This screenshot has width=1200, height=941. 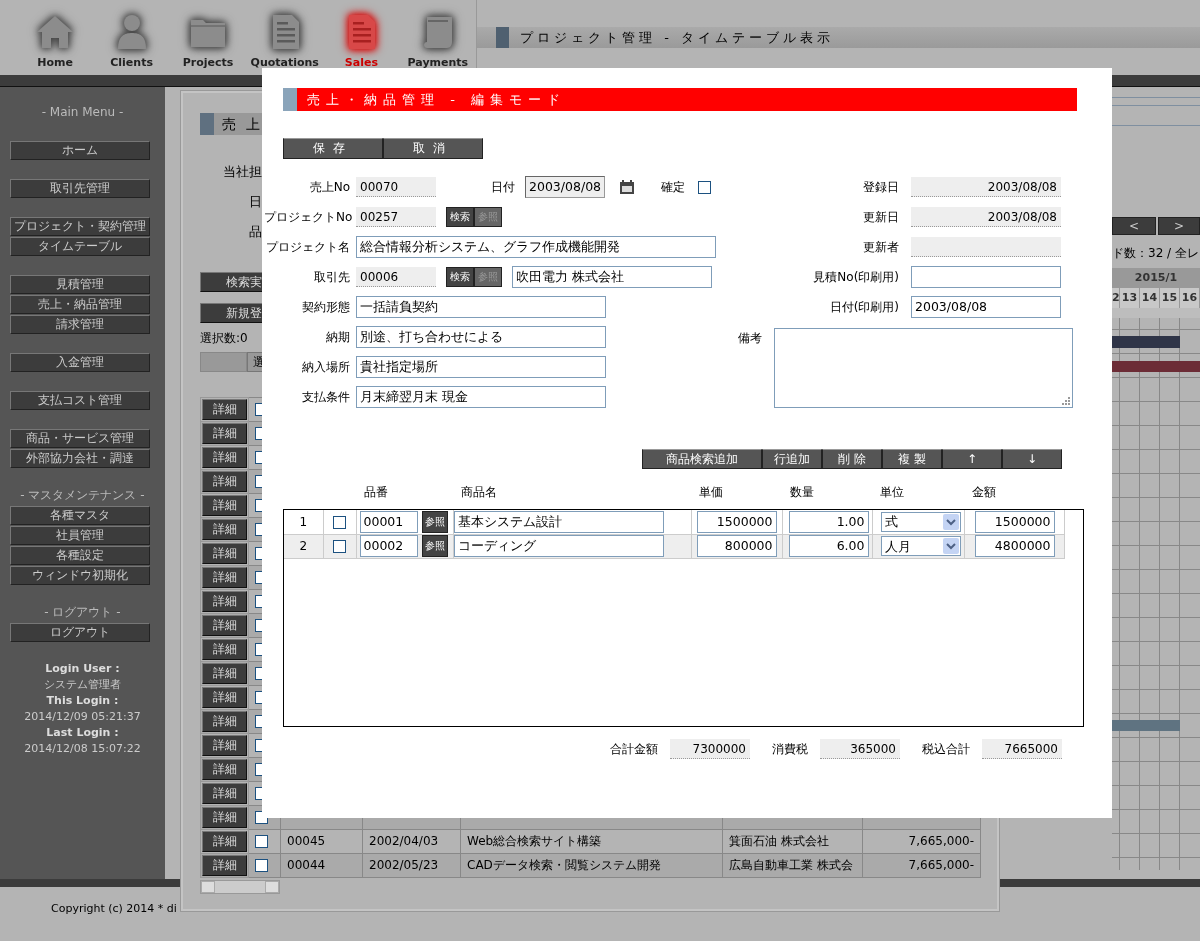 What do you see at coordinates (80, 632) in the screenshot?
I see `menu-button: ログアウト` at bounding box center [80, 632].